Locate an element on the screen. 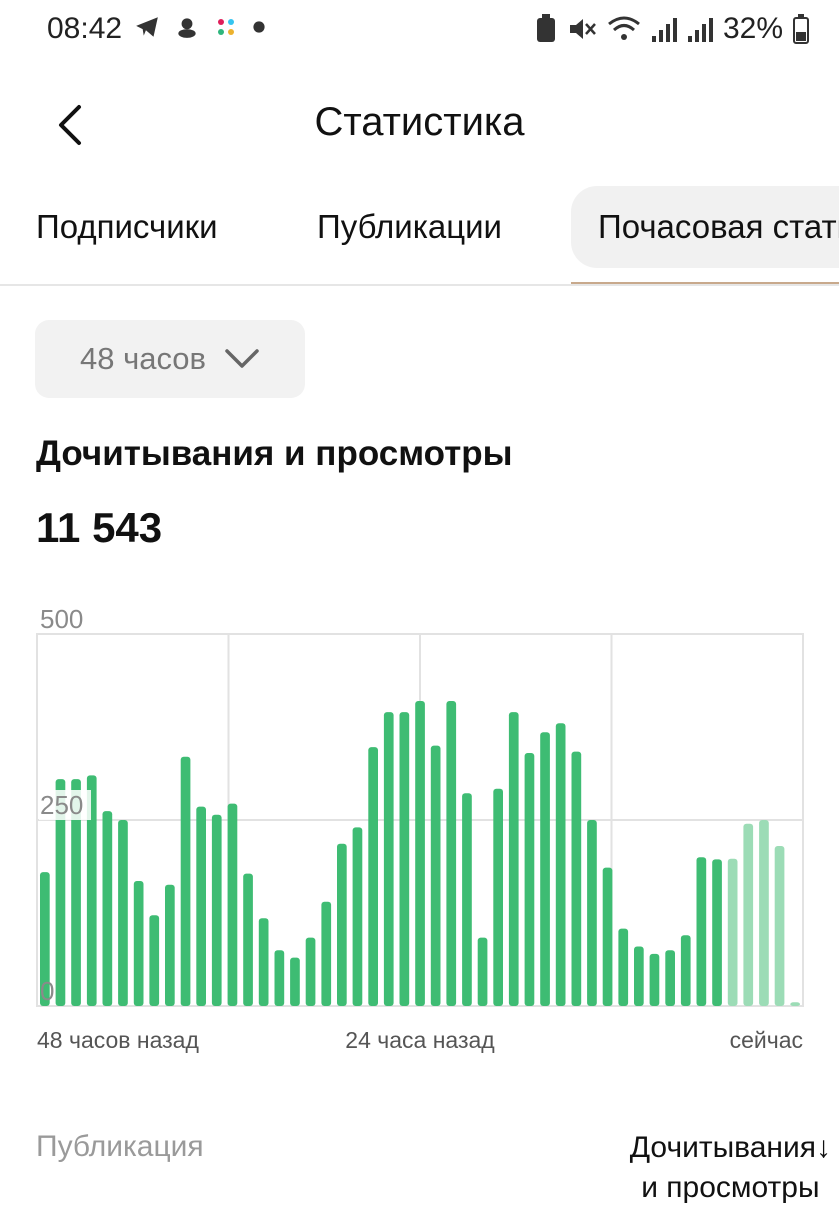  app-header: Статистика is located at coordinates (419, 125).